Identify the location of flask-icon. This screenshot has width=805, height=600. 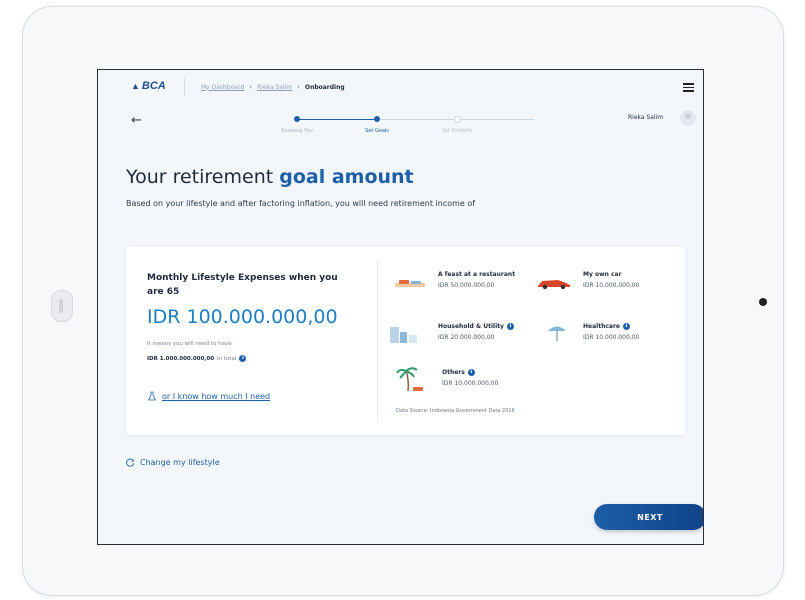
(152, 396).